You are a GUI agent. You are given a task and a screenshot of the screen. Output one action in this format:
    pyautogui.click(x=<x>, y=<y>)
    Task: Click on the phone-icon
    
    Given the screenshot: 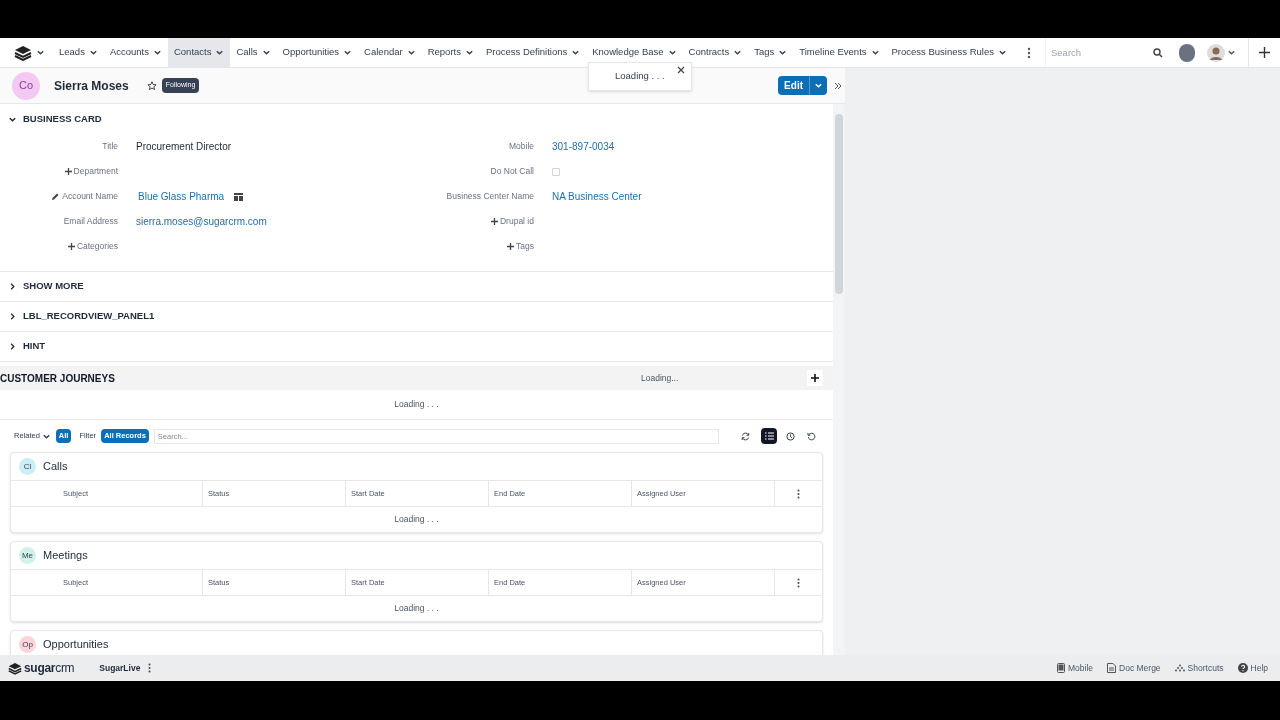 What is the action you would take?
    pyautogui.click(x=1061, y=668)
    